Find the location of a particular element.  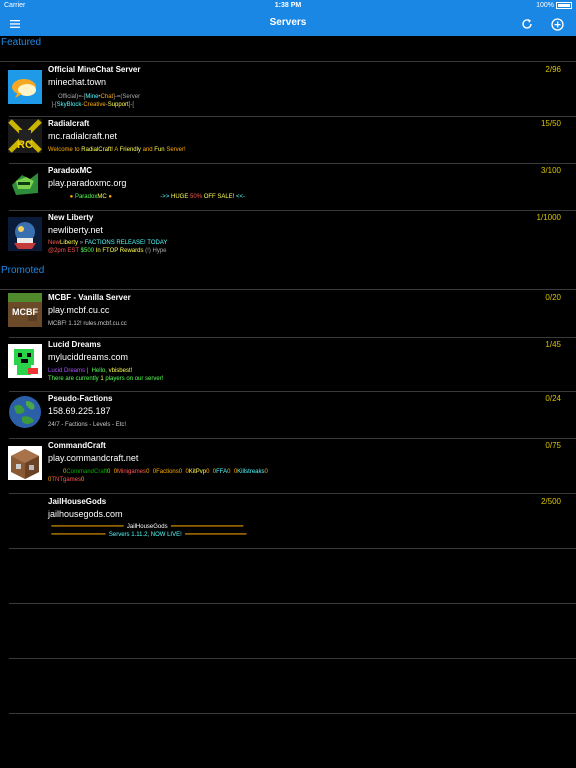

add-server-icon is located at coordinates (557, 24).